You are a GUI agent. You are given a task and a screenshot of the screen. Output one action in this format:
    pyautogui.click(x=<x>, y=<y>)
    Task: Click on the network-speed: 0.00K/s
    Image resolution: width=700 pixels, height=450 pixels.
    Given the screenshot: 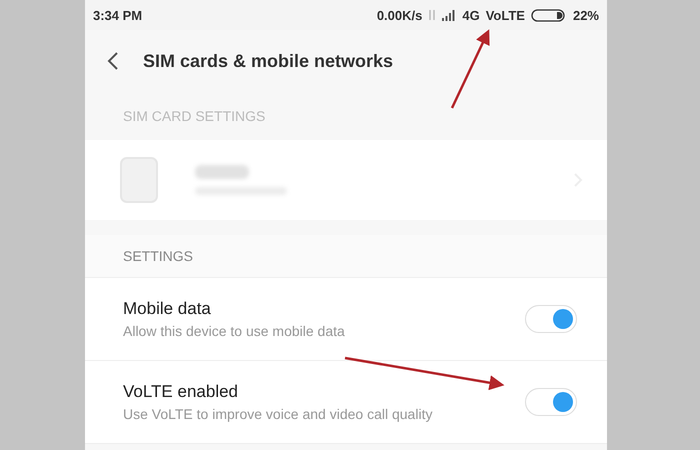 What is the action you would take?
    pyautogui.click(x=399, y=15)
    